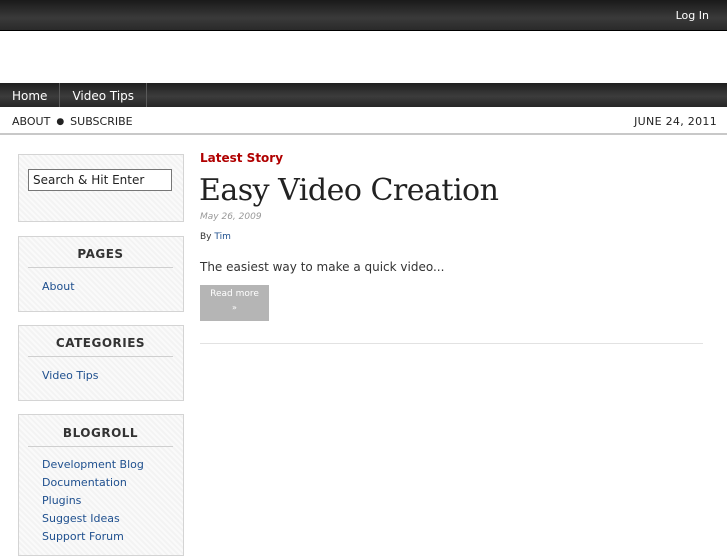 The width and height of the screenshot is (727, 556). I want to click on post-date: May 26, 2009, so click(231, 217).